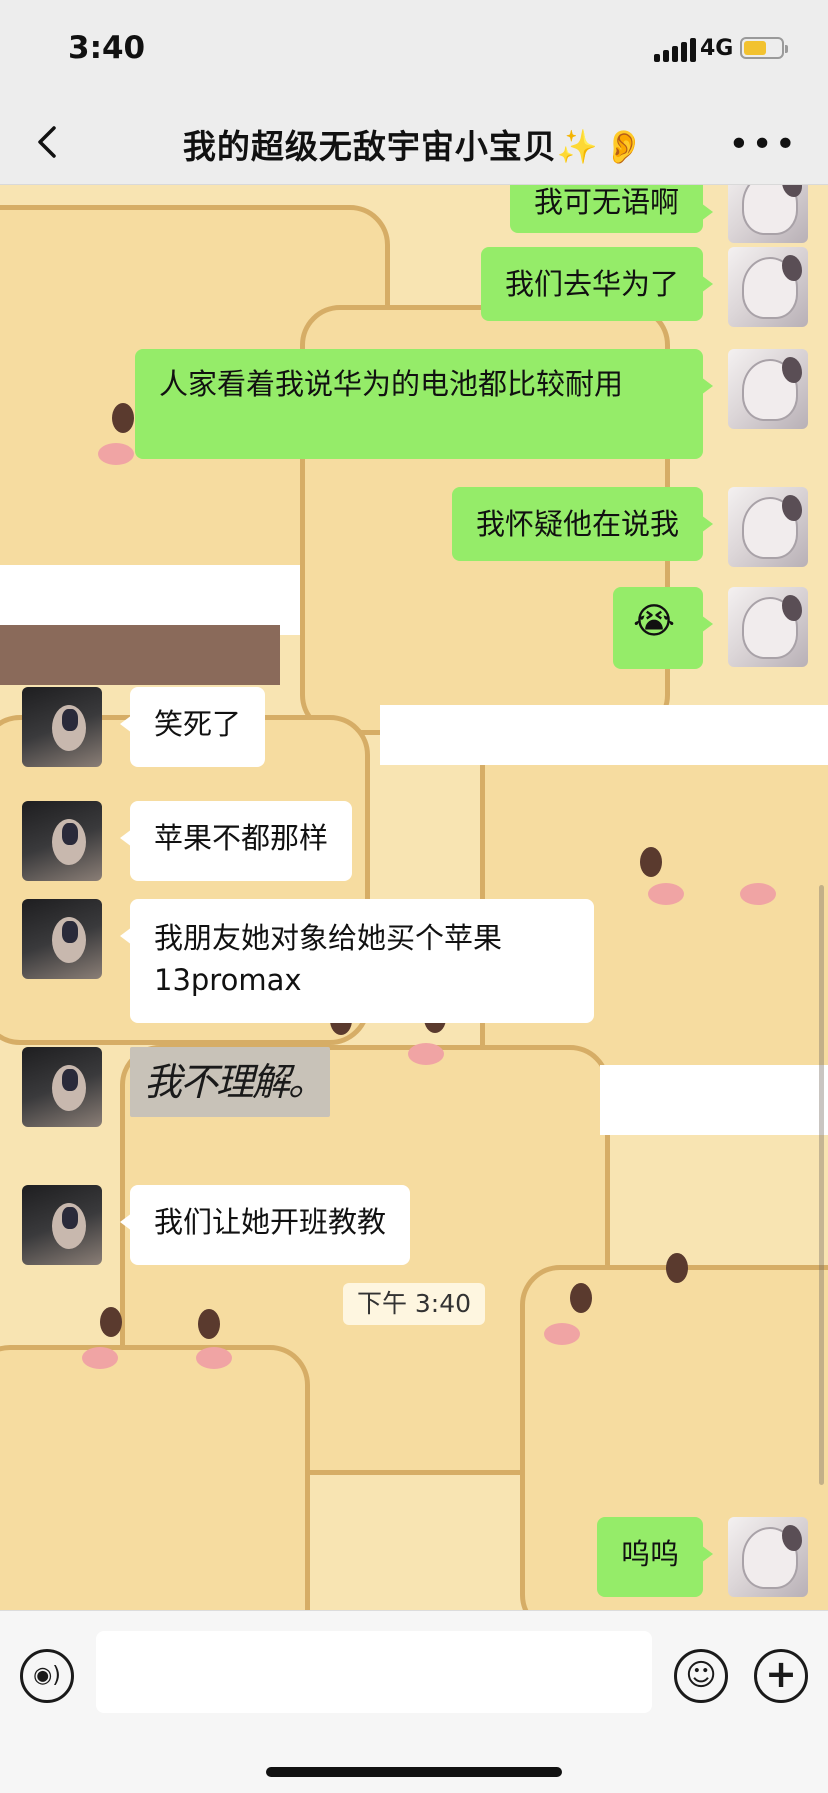 Image resolution: width=828 pixels, height=1793 pixels. I want to click on home-indicator, so click(414, 1772).